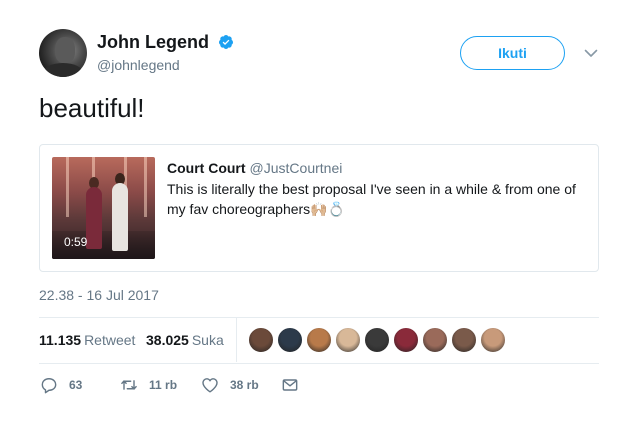 The height and width of the screenshot is (424, 635). I want to click on retweet-button: 11 rb, so click(148, 385).